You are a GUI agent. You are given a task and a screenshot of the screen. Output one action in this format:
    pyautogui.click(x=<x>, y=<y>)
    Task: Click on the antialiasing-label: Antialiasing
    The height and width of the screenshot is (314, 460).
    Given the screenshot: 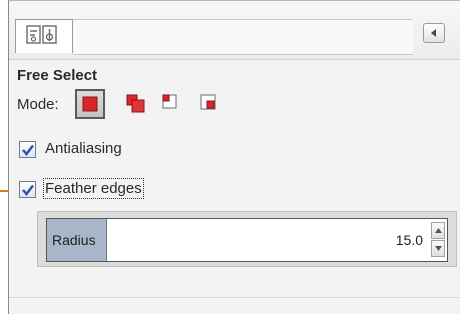 What is the action you would take?
    pyautogui.click(x=83, y=148)
    